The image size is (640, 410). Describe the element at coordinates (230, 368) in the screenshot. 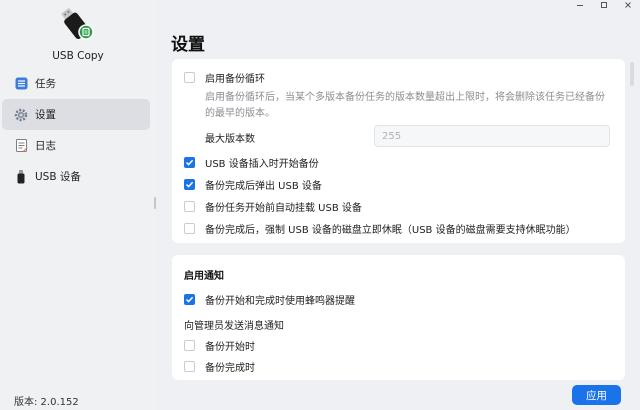

I see `admin-option-label: 备份完成时` at that location.